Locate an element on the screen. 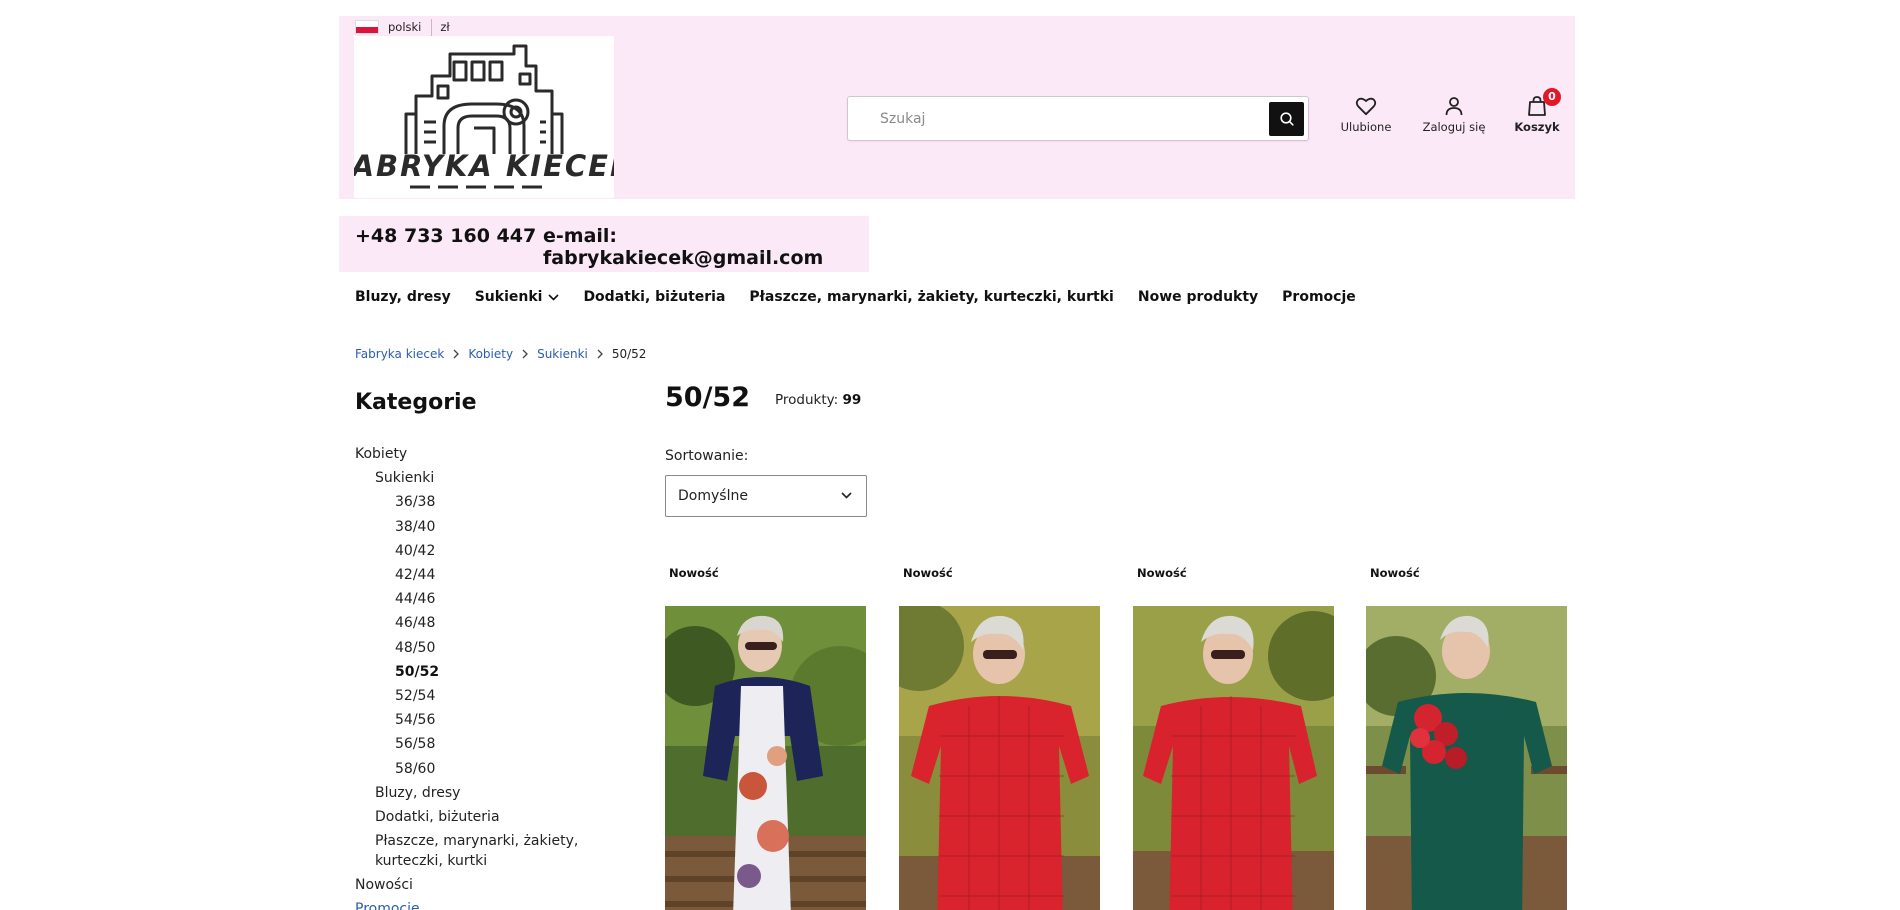  user-icon is located at coordinates (1454, 106).